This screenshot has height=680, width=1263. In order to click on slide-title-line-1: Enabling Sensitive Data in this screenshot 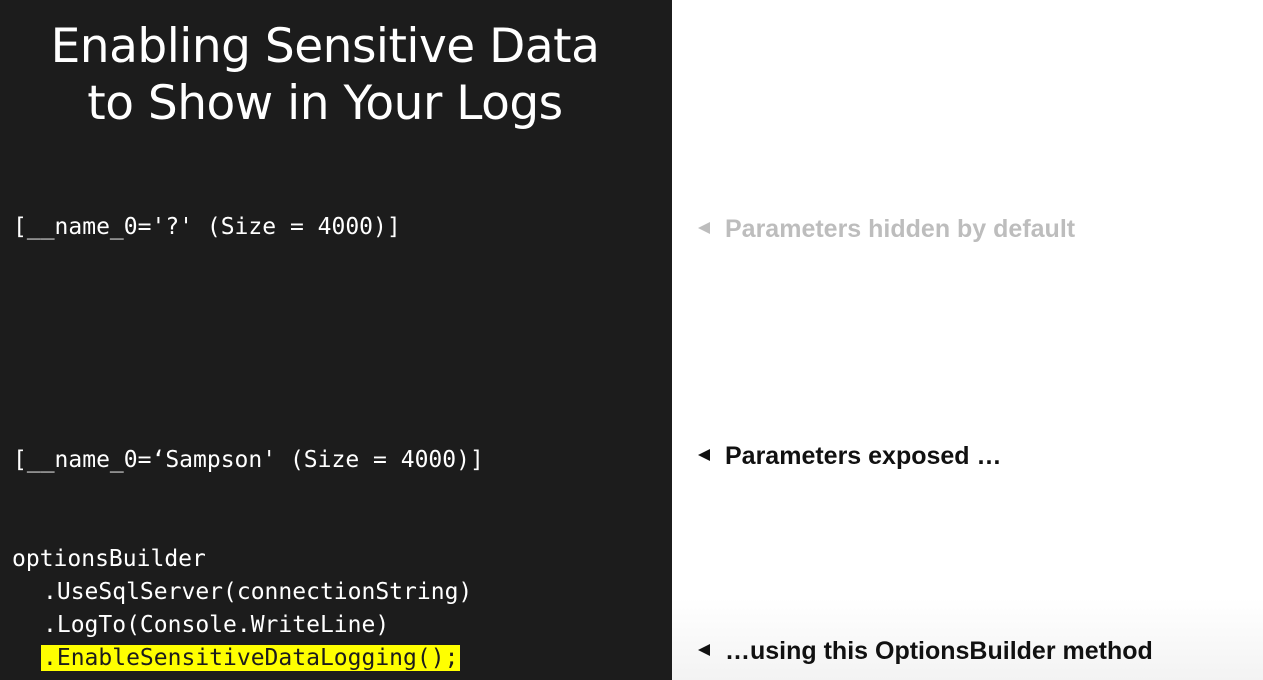, I will do `click(325, 46)`.